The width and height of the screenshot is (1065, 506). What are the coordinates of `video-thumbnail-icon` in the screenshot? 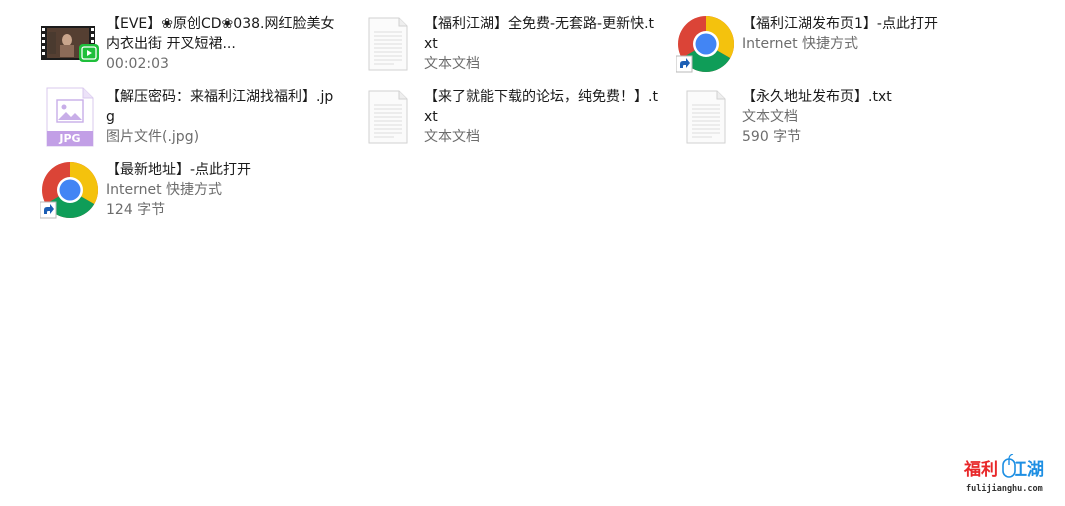 It's located at (70, 44).